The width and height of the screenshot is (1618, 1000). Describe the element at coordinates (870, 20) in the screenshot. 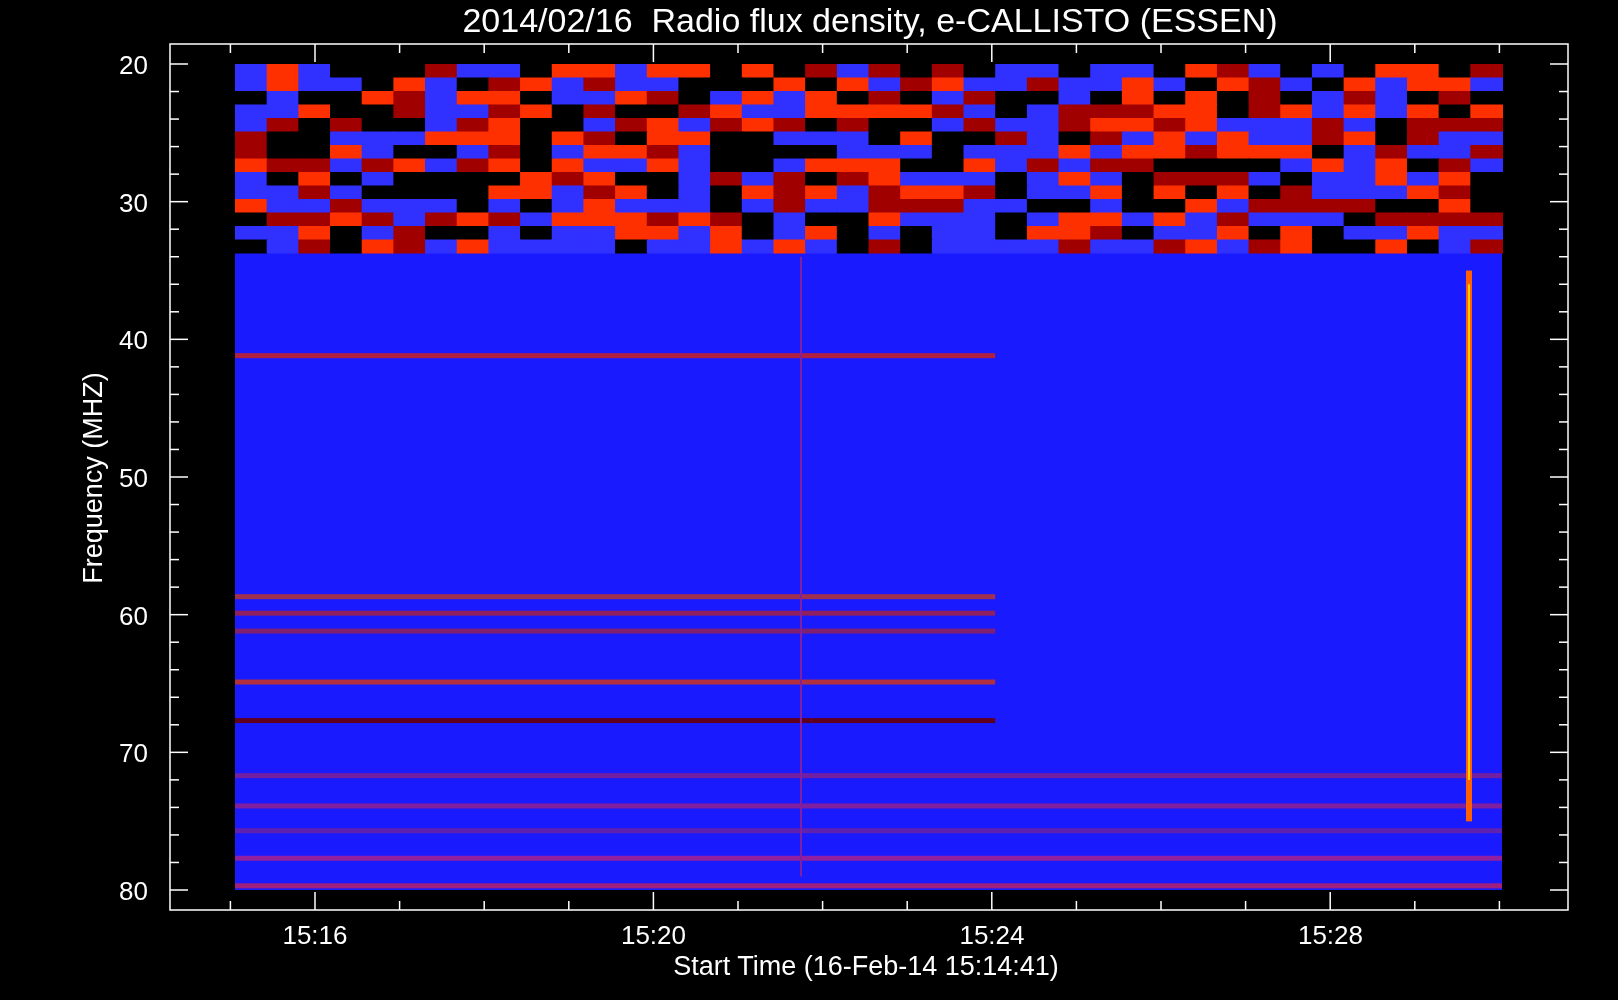

I see `chart-title: 2014/02/16 Radio flux density, e-CALLISTO (ESSEN)` at that location.